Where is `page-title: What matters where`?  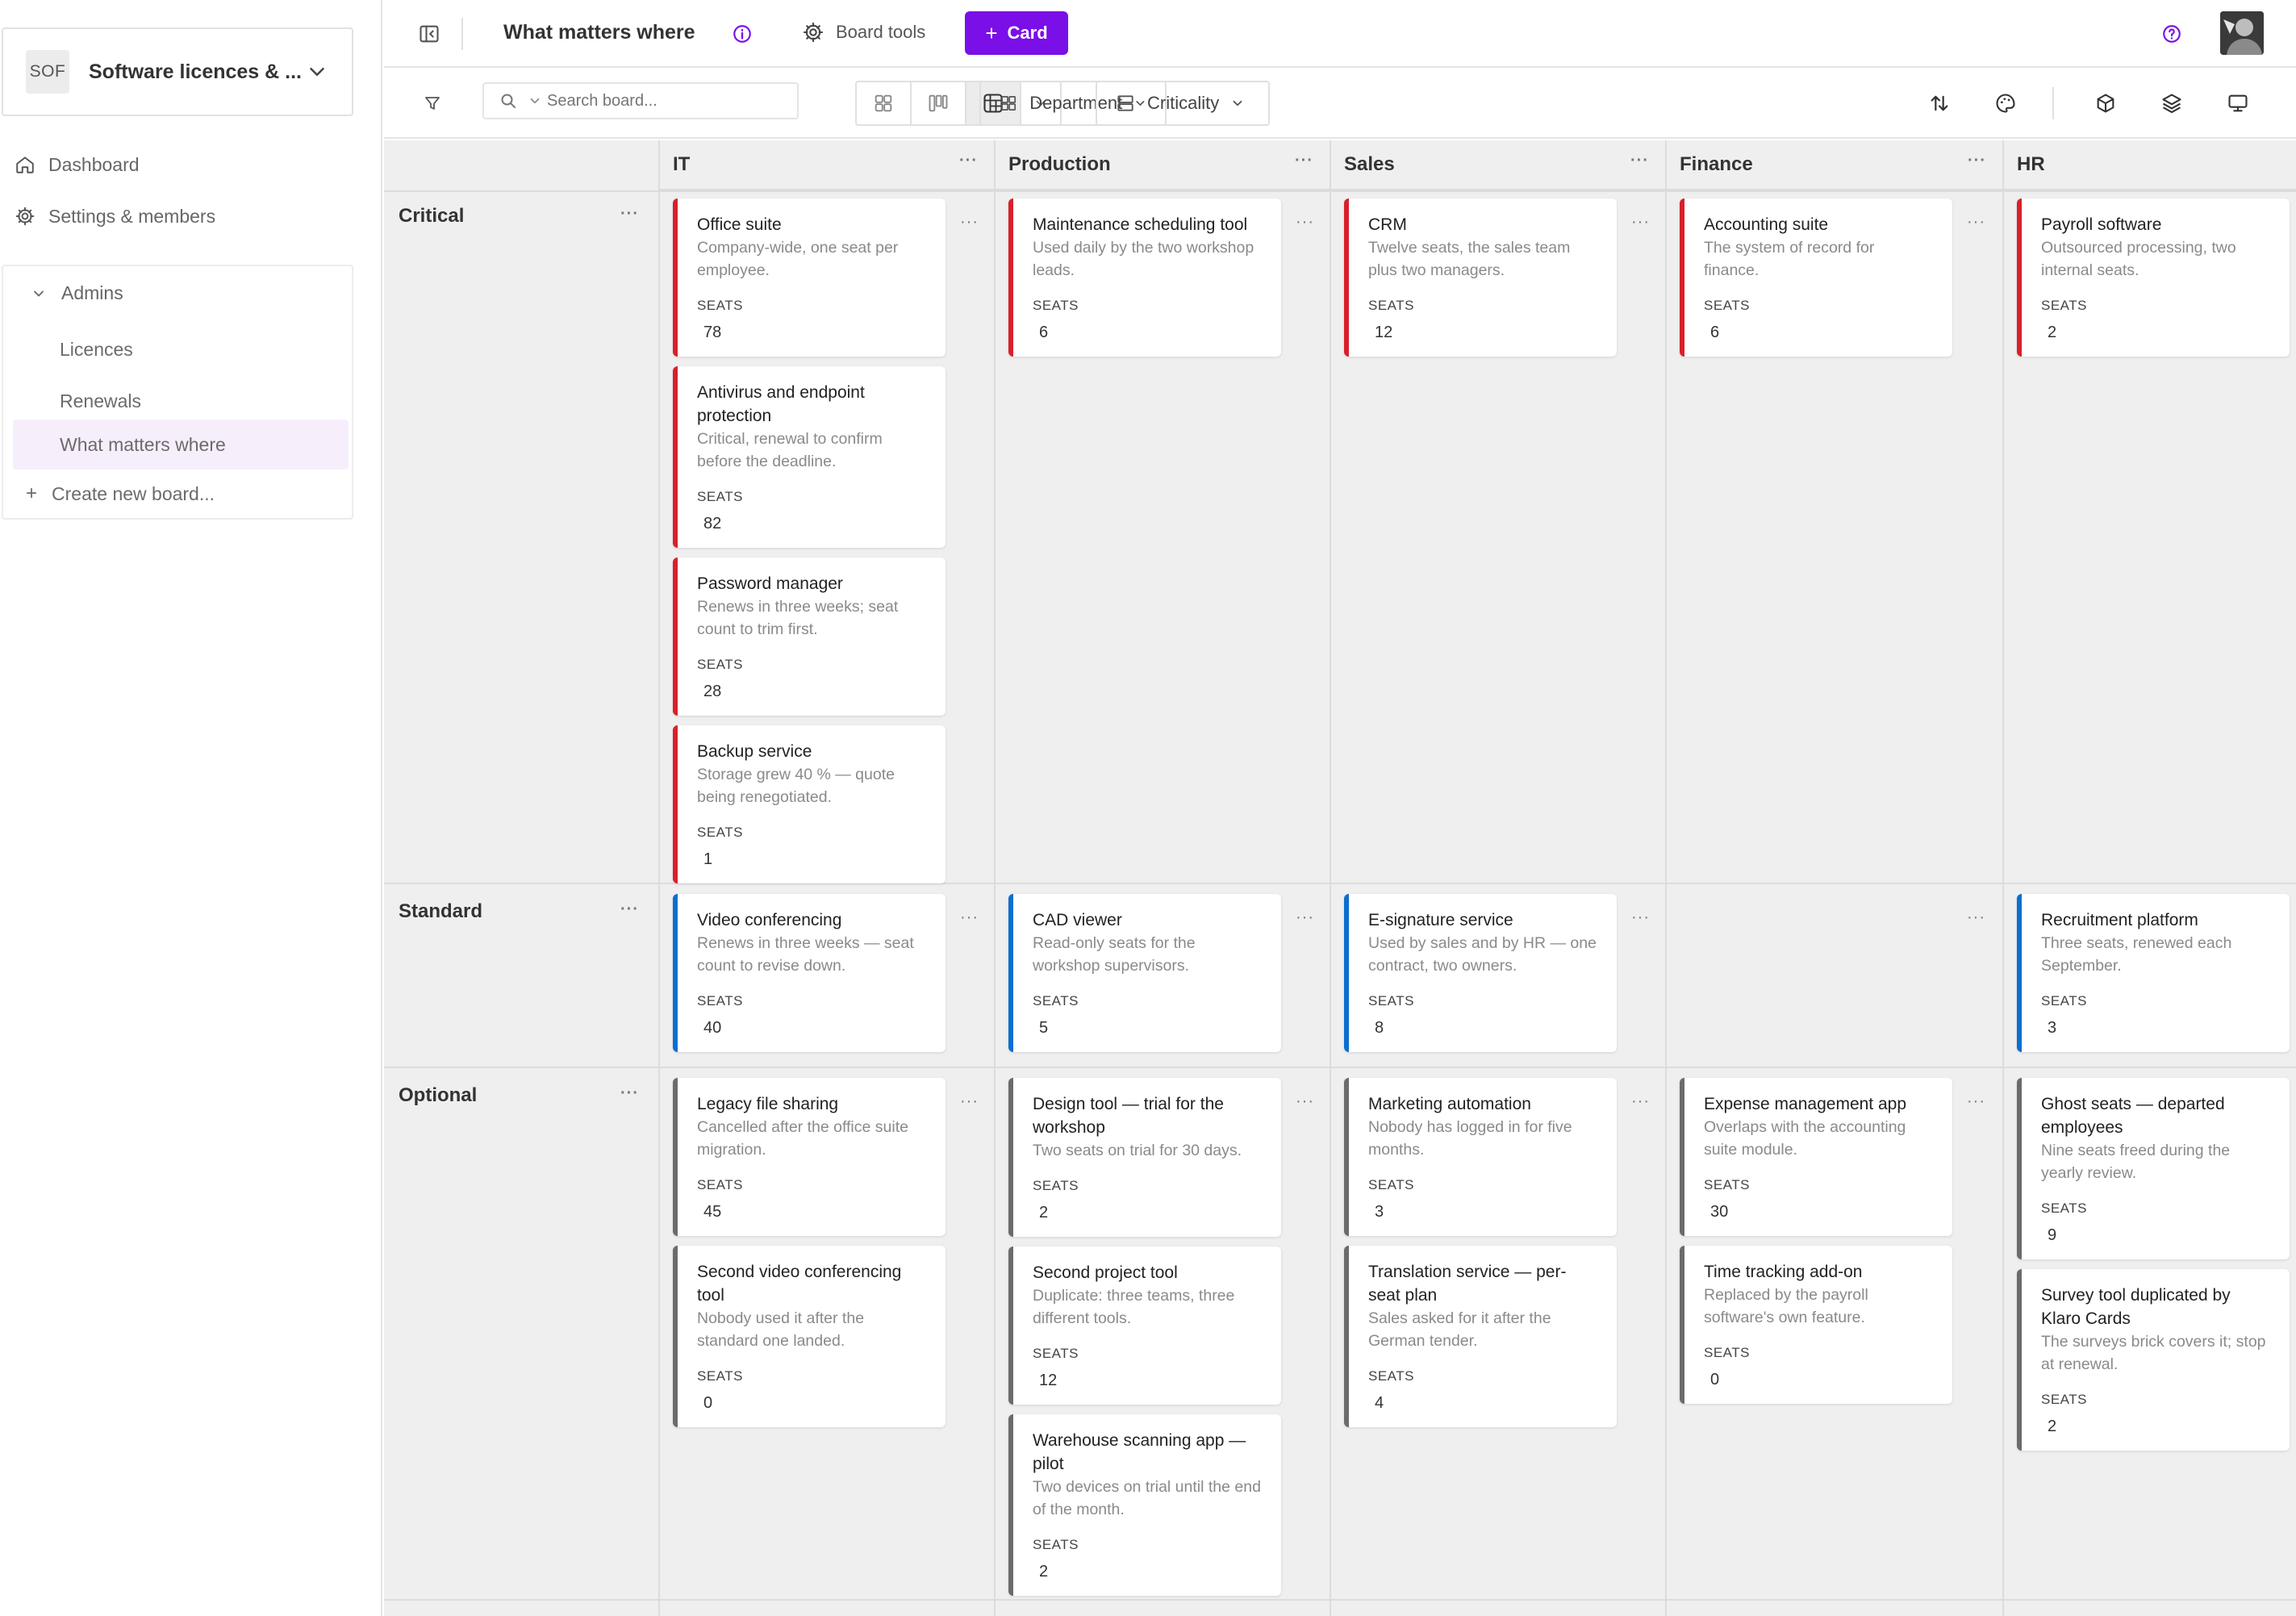
page-title: What matters where is located at coordinates (599, 32).